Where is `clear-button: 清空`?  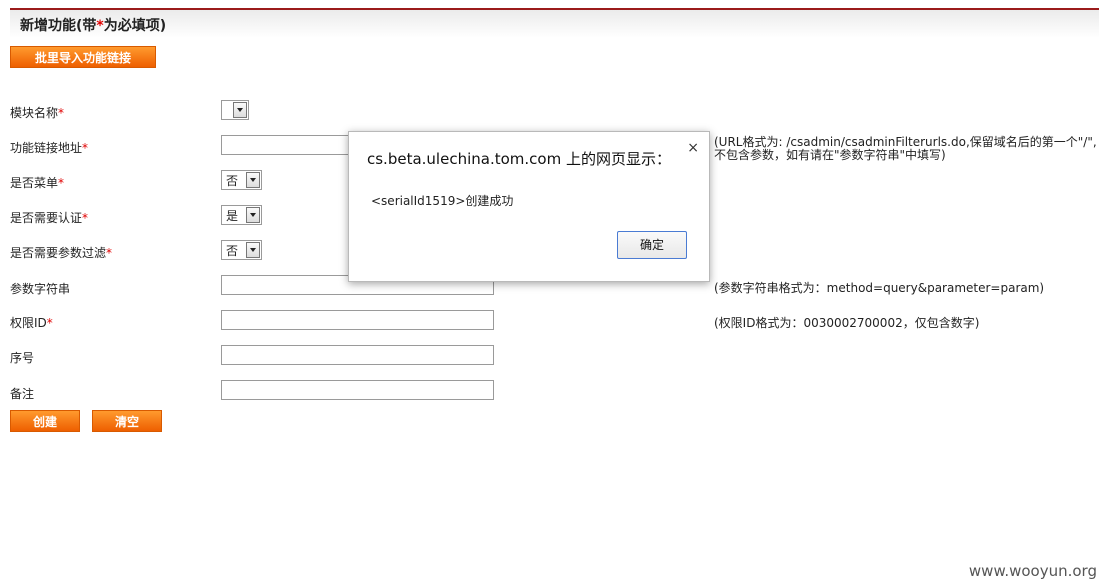
clear-button: 清空 is located at coordinates (127, 421).